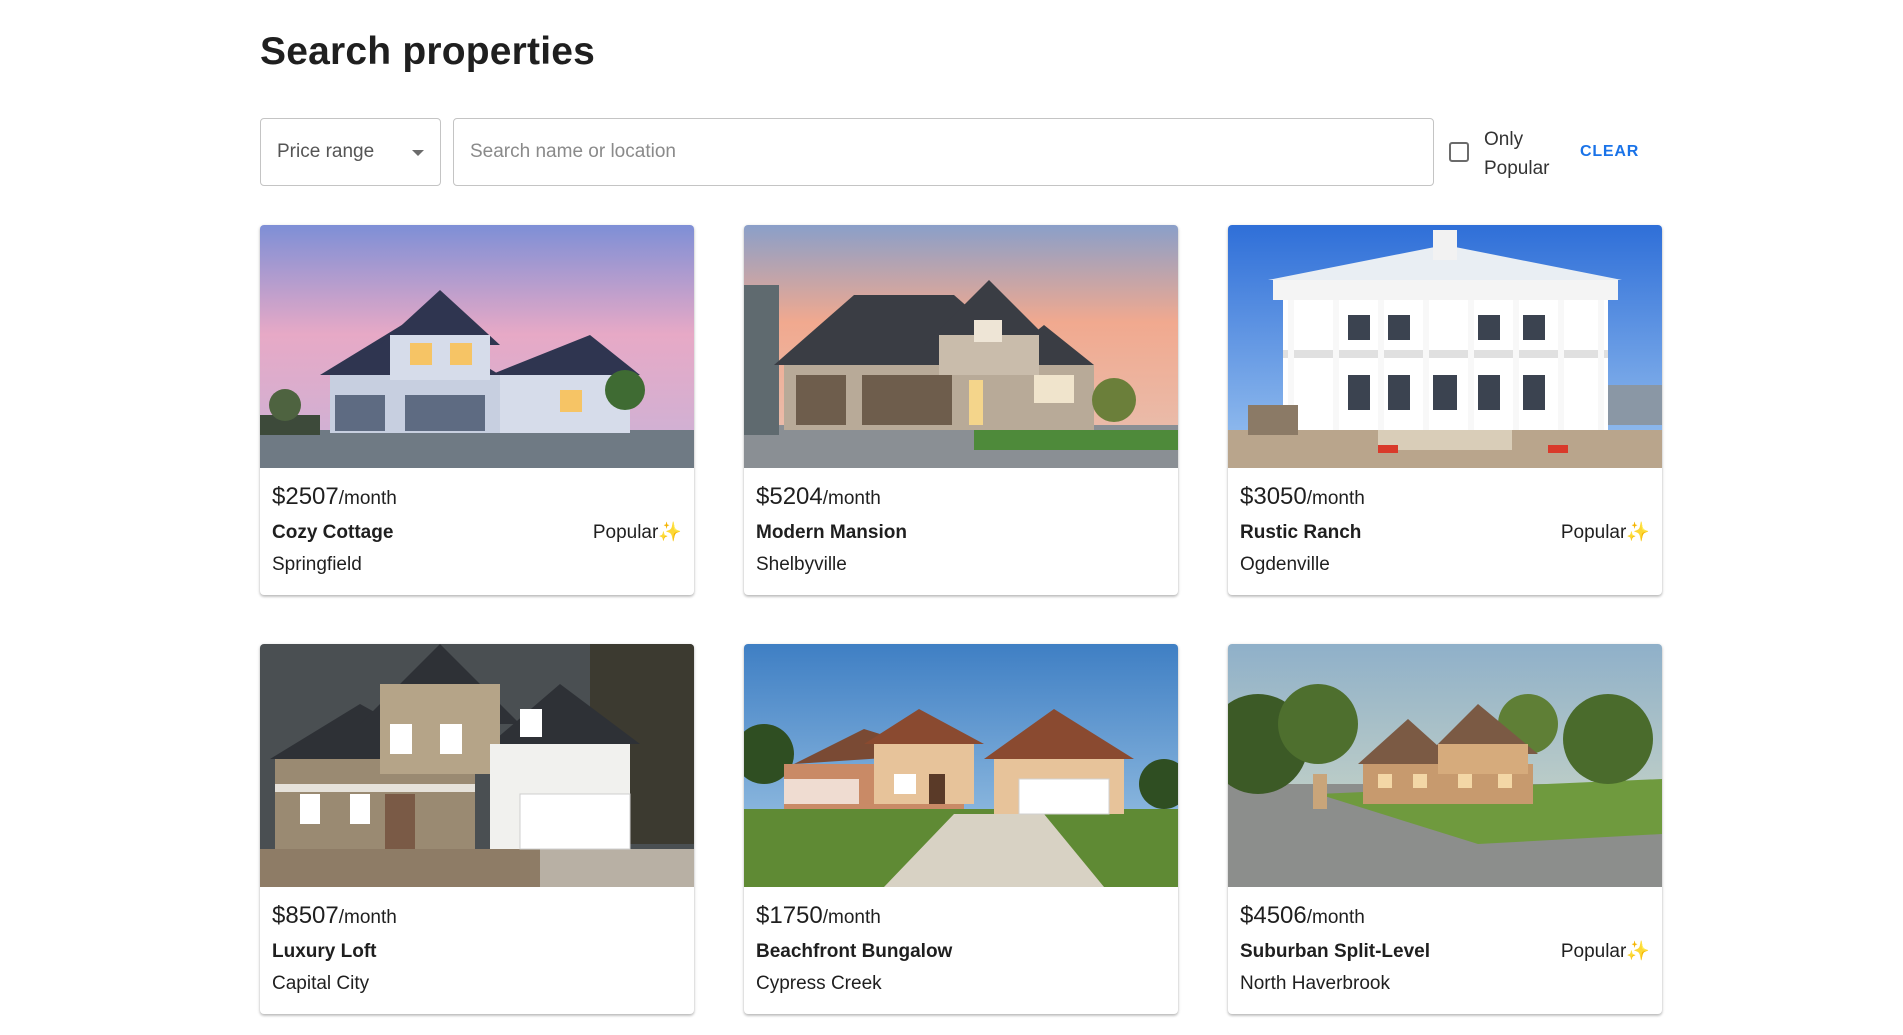 Image resolution: width=1903 pixels, height=1035 pixels. Describe the element at coordinates (1285, 564) in the screenshot. I see `listing-location: Ogdenville` at that location.